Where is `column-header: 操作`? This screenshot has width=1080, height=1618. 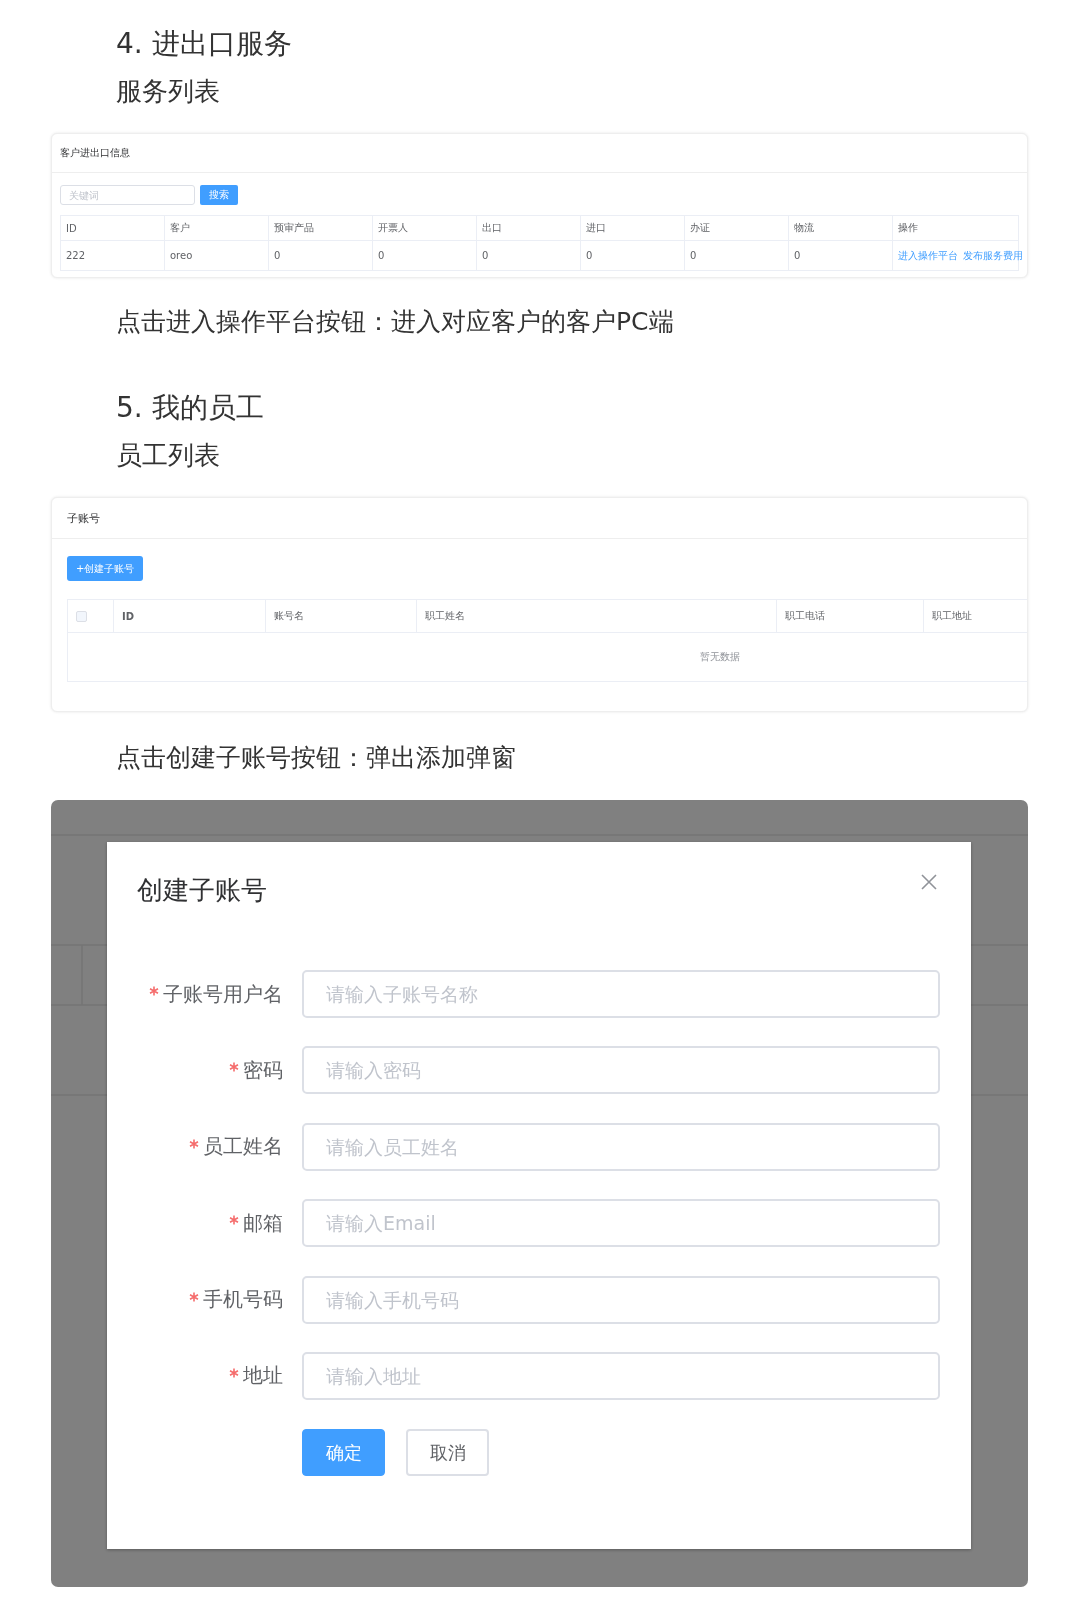 column-header: 操作 is located at coordinates (955, 228).